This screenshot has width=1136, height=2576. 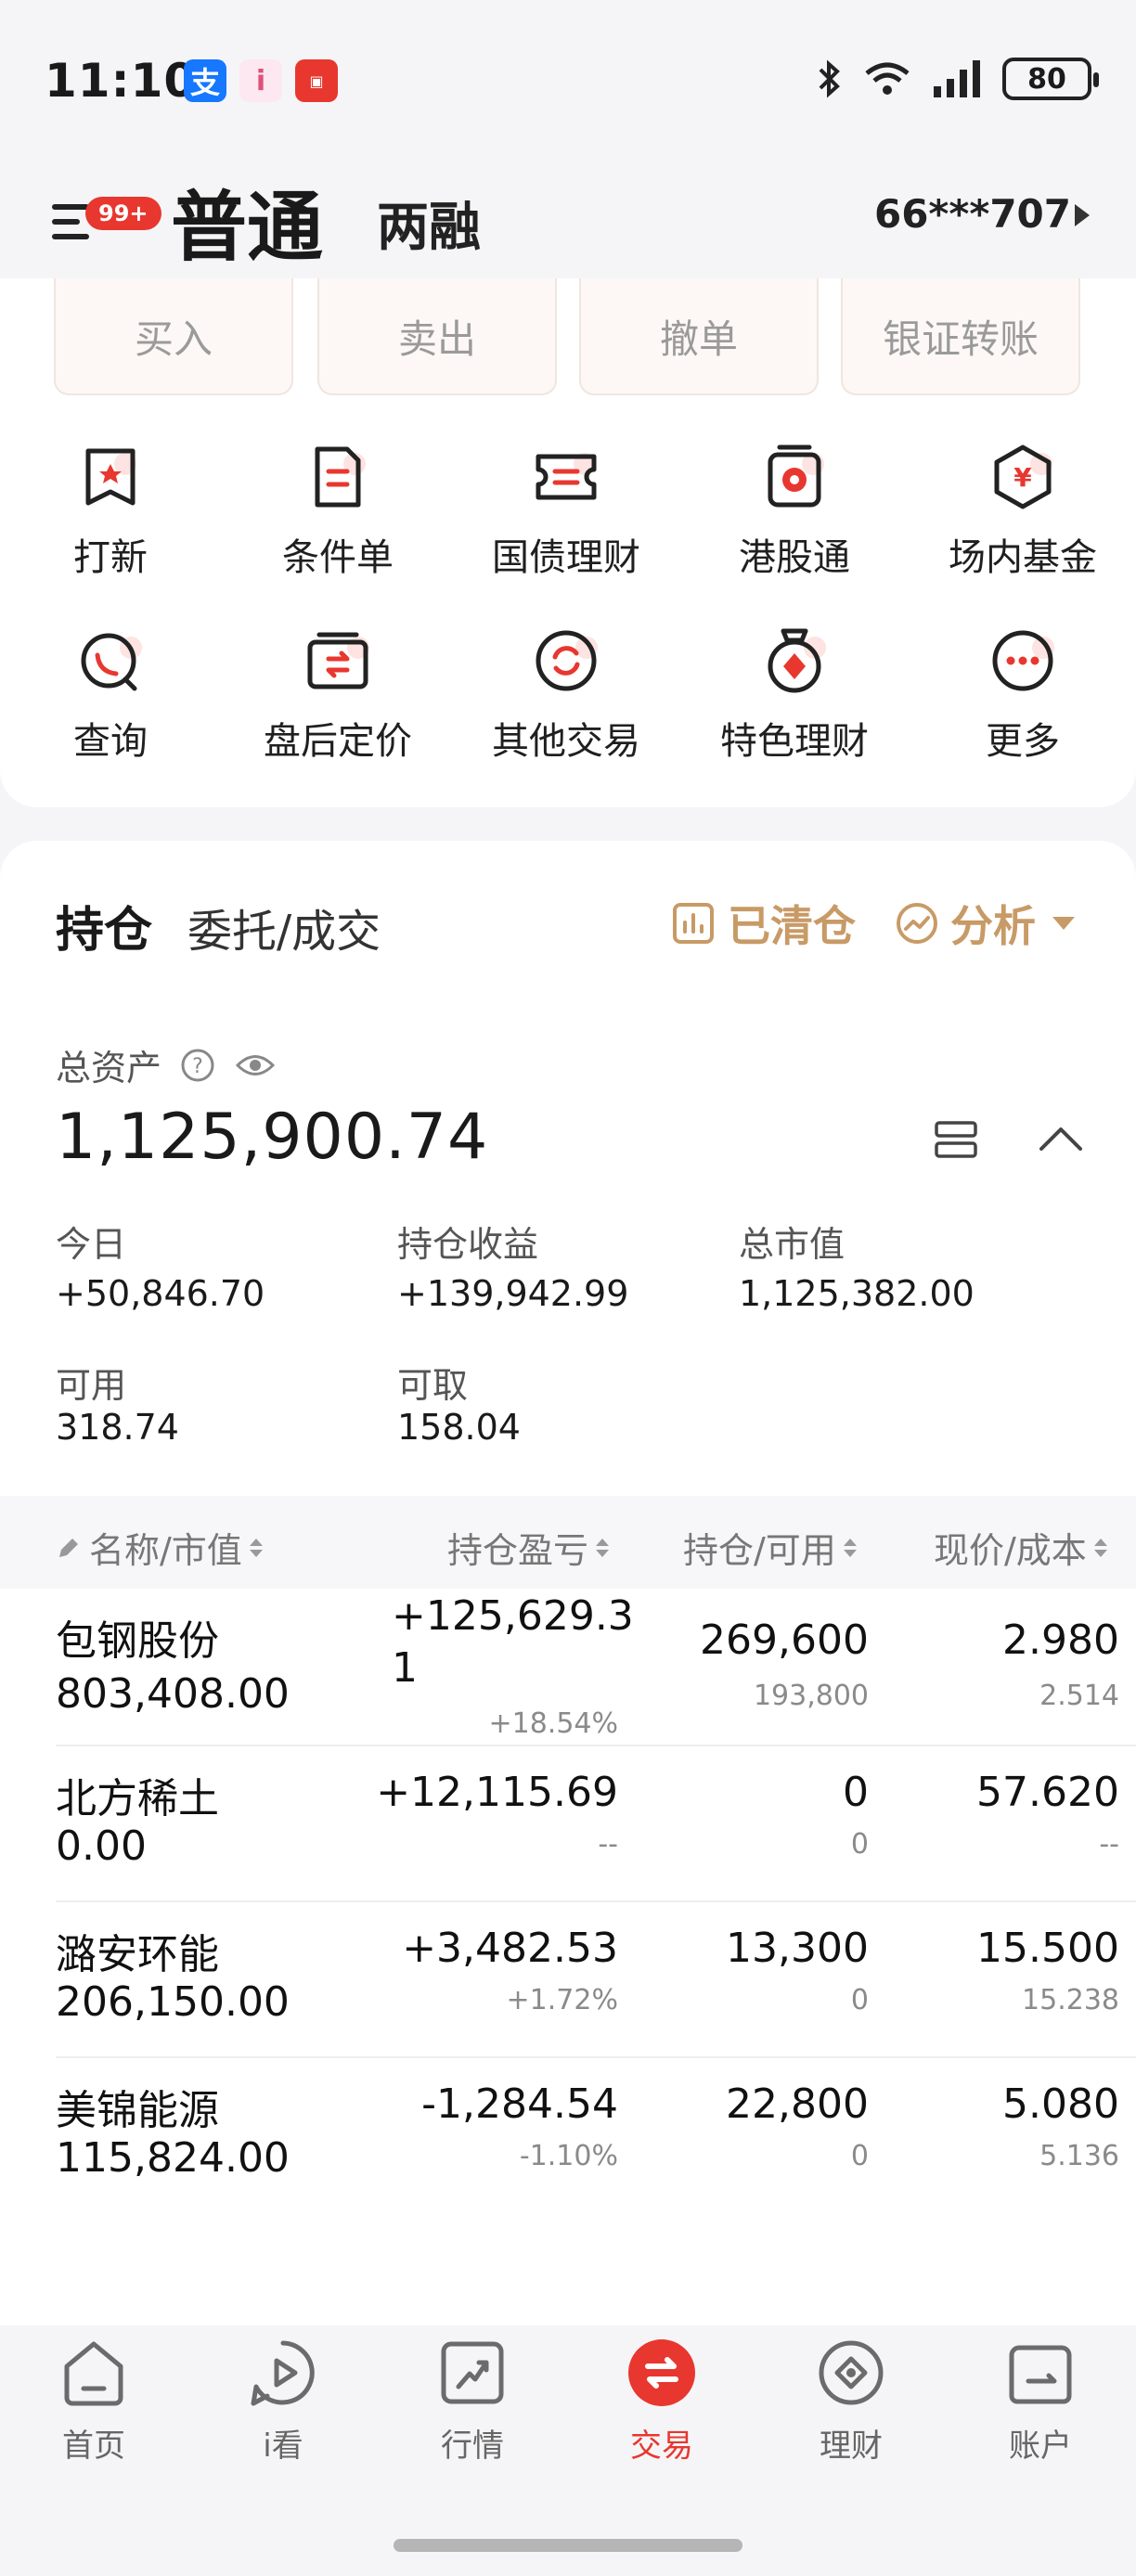 I want to click on stock-market-value: 206,150.00, so click(x=173, y=2002).